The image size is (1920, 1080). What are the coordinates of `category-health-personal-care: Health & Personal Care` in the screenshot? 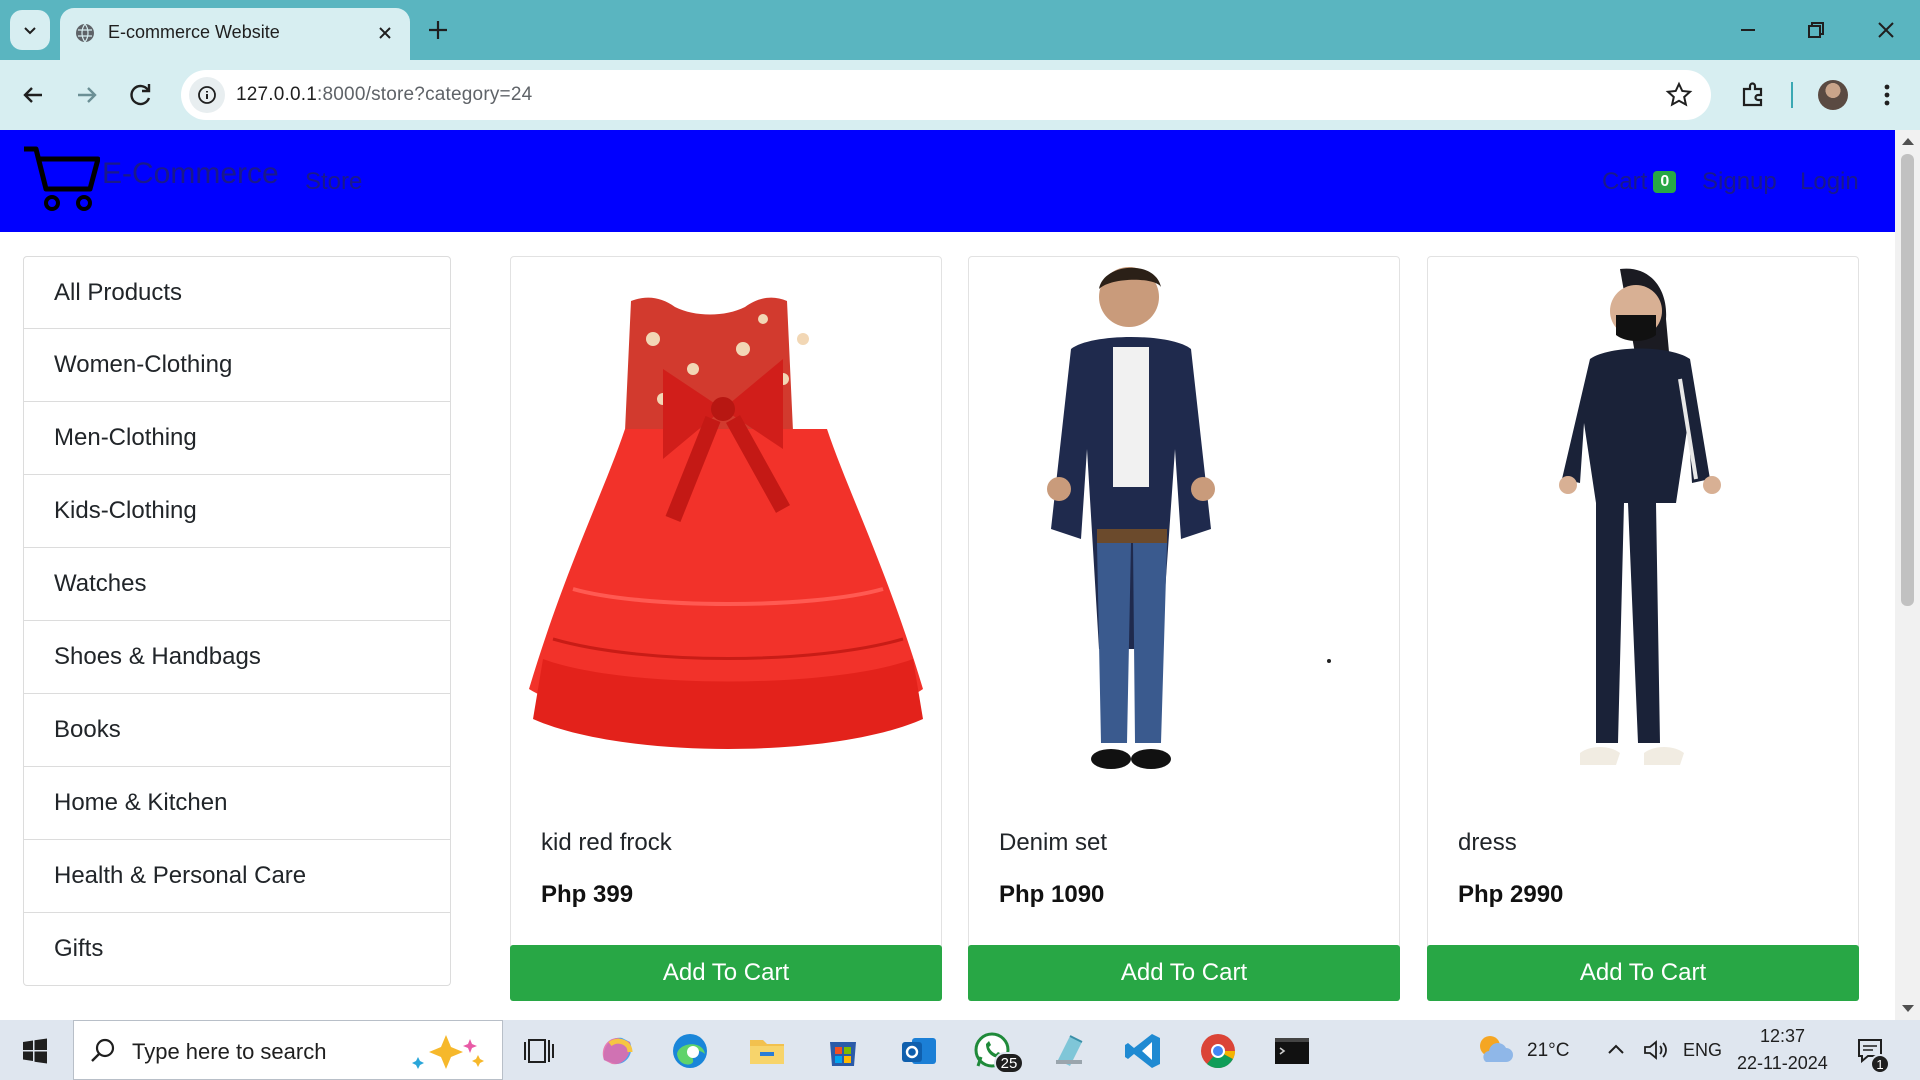 It's located at (237, 876).